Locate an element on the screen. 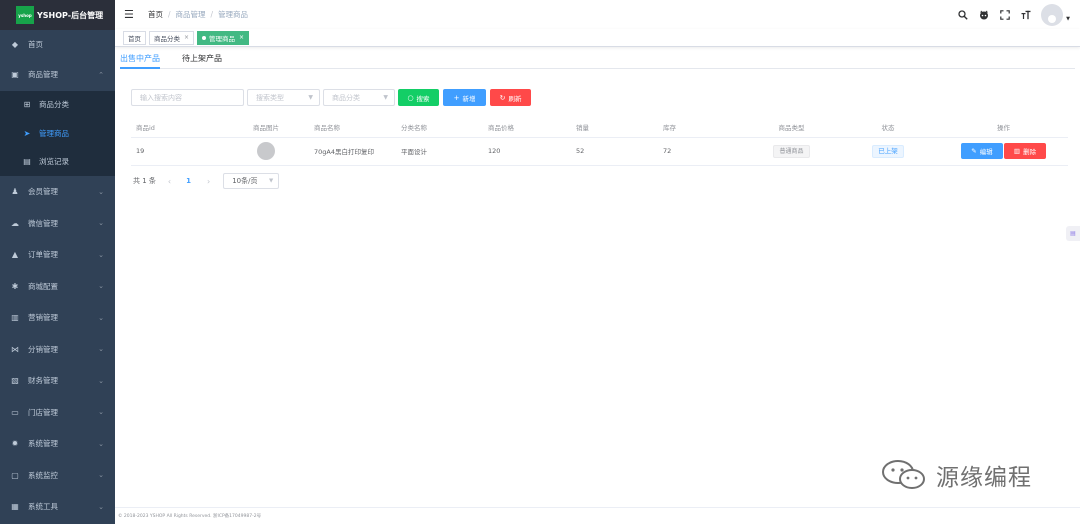 This screenshot has height=524, width=1080. sidebar-item: ✹ 系统管理 ⌄ is located at coordinates (57, 444).